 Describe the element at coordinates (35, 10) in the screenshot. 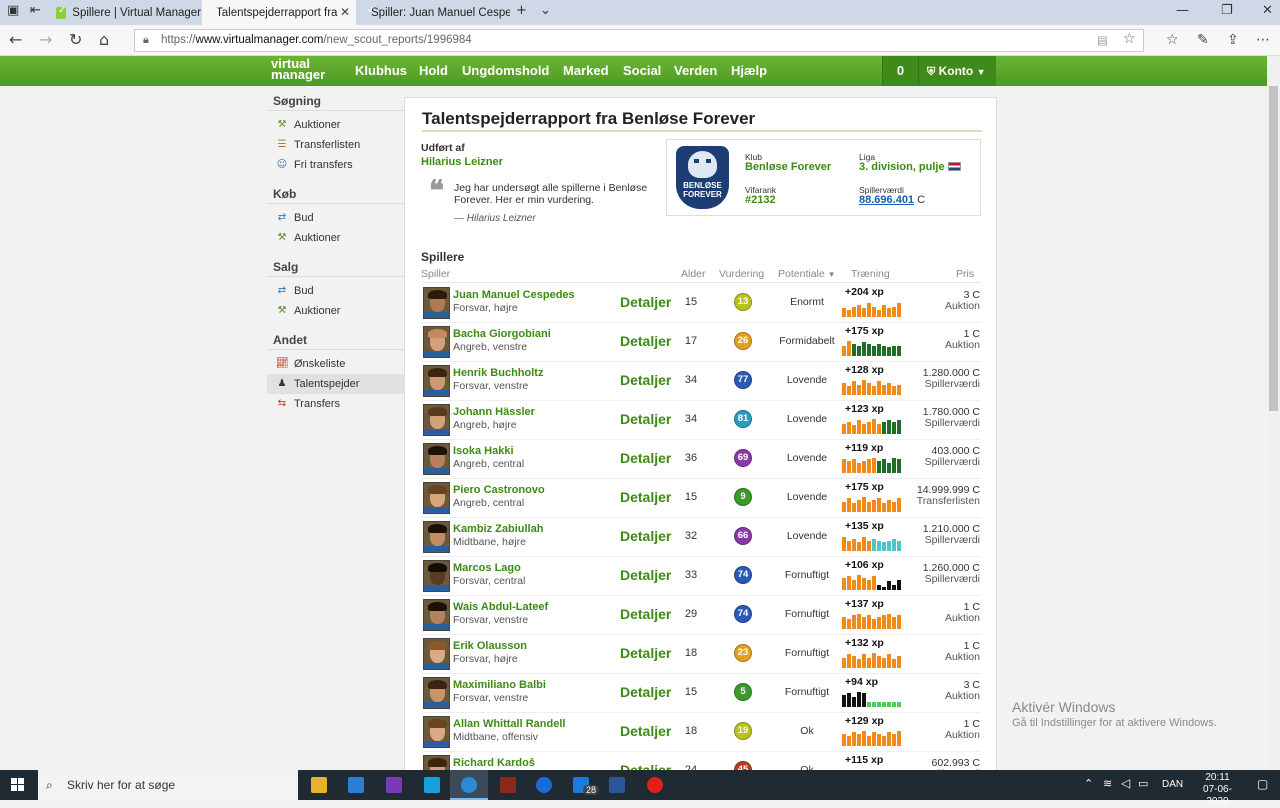

I see `set-aside-tabs-icon: ⇤` at that location.